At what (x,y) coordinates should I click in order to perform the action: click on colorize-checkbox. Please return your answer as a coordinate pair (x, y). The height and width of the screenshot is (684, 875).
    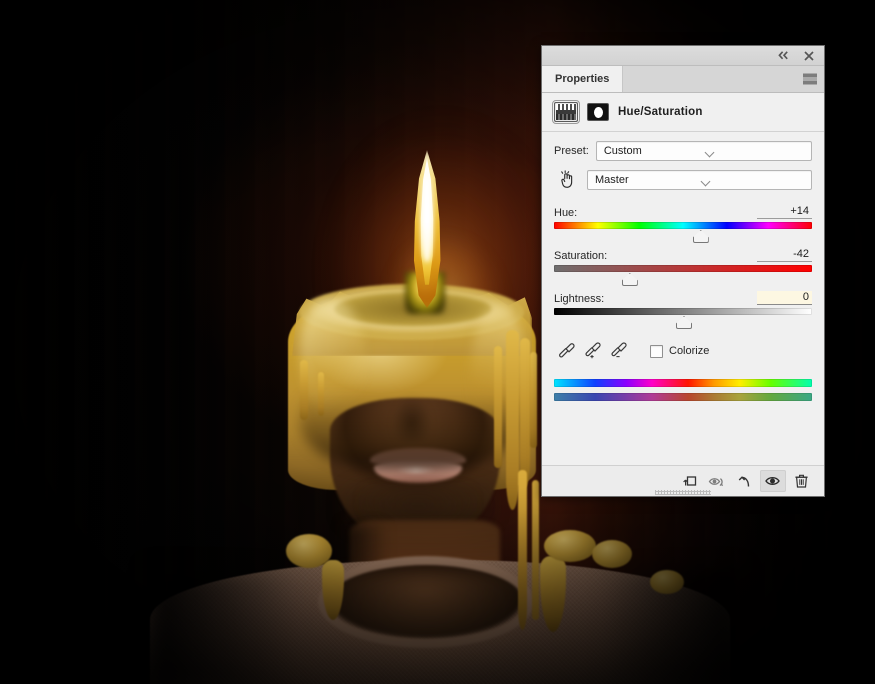
    Looking at the image, I should click on (656, 351).